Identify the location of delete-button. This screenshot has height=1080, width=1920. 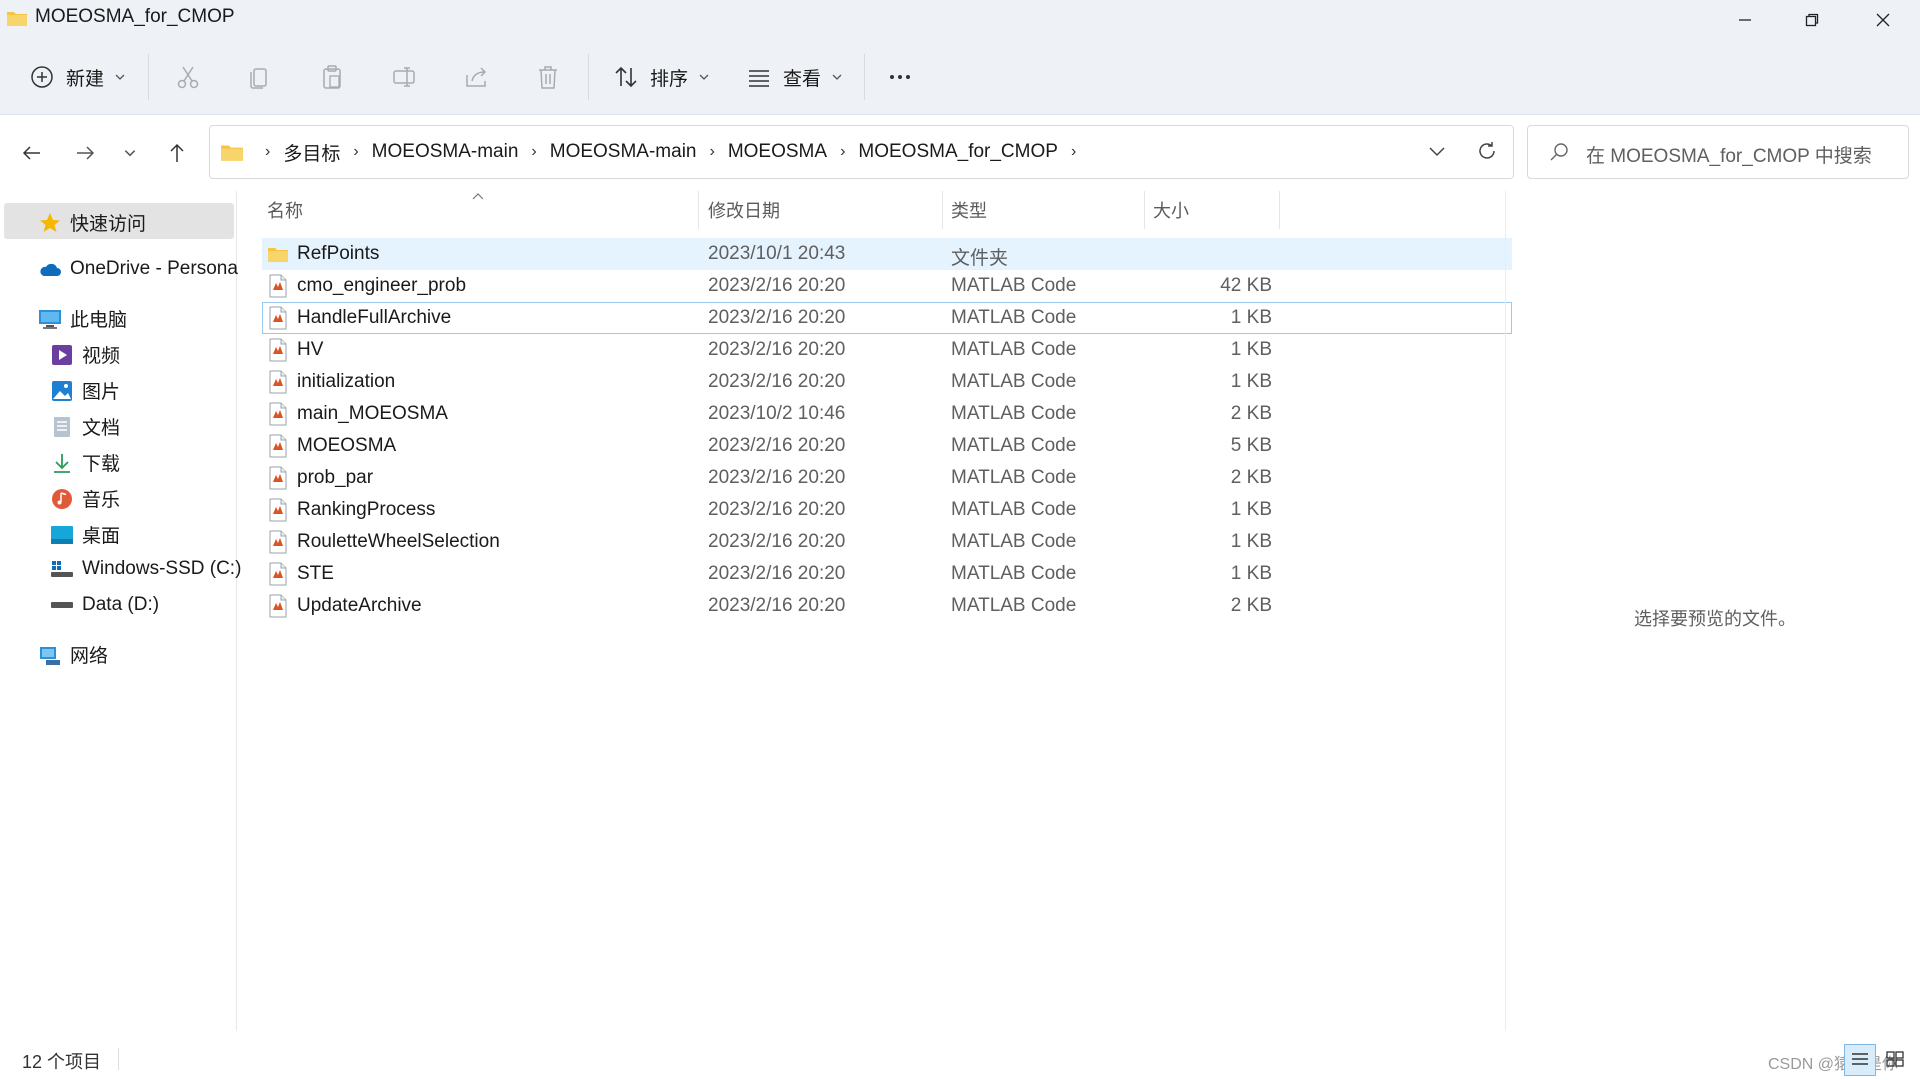
(548, 77).